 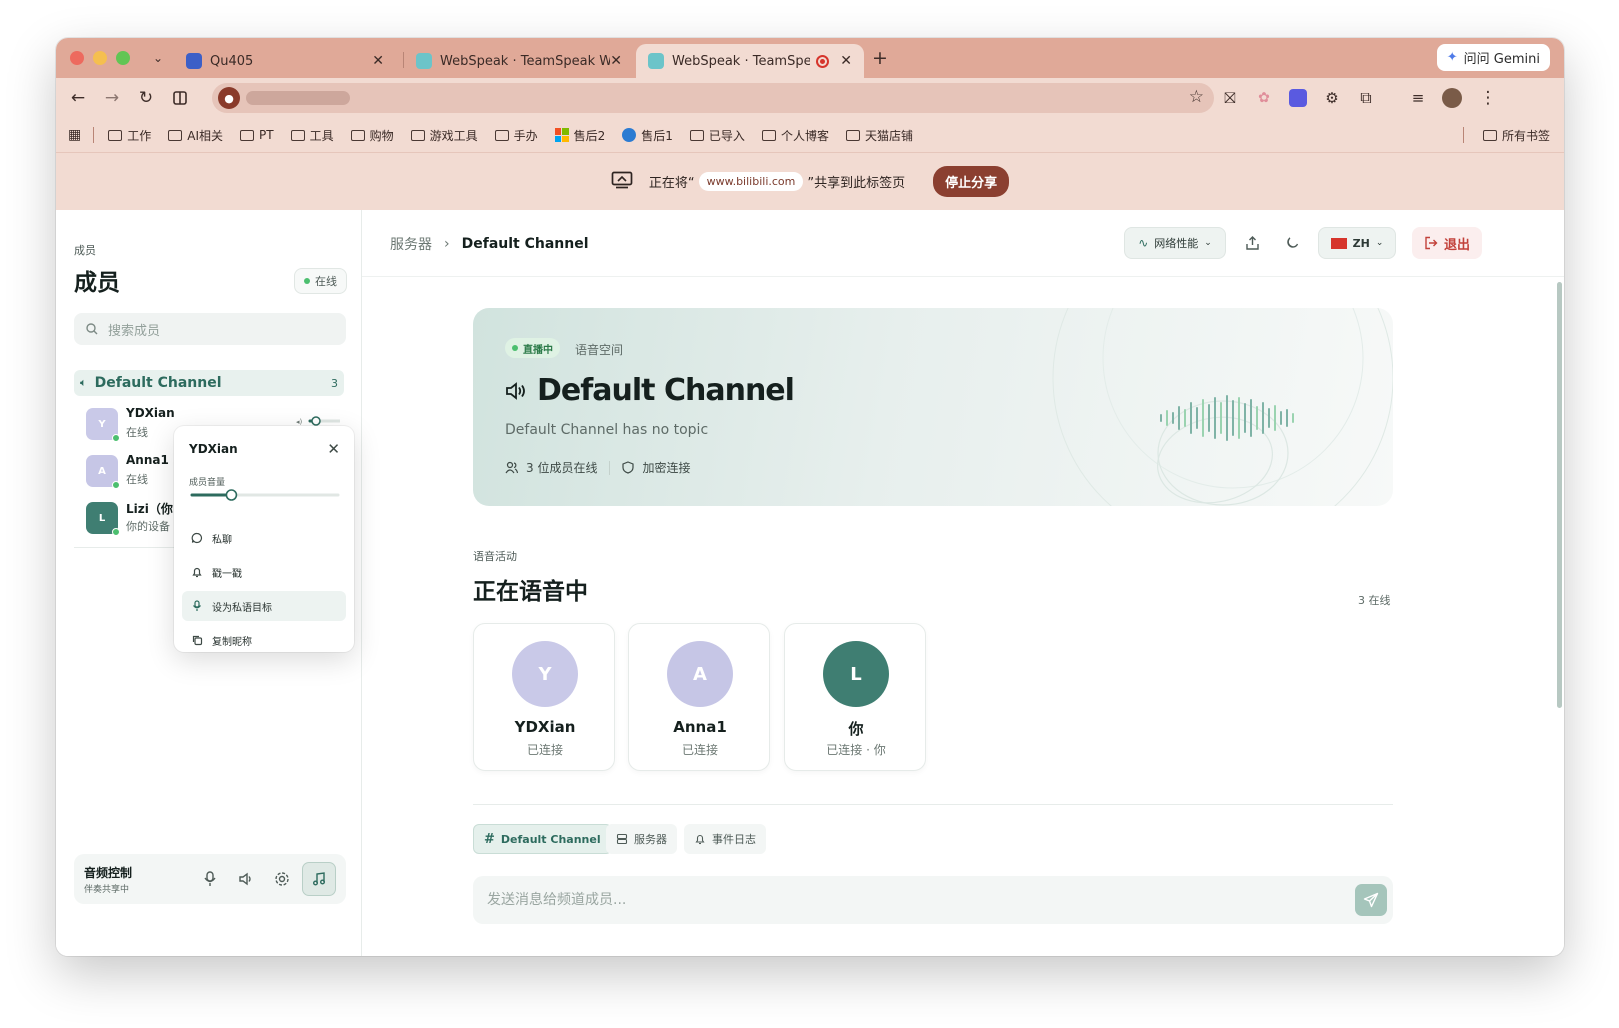 What do you see at coordinates (1371, 900) in the screenshot?
I see `send-button` at bounding box center [1371, 900].